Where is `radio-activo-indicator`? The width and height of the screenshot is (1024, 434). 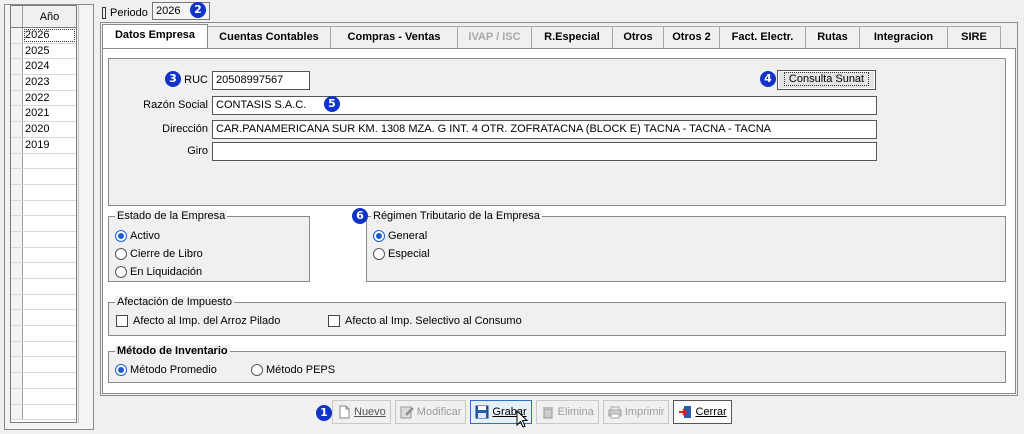
radio-activo-indicator is located at coordinates (121, 236).